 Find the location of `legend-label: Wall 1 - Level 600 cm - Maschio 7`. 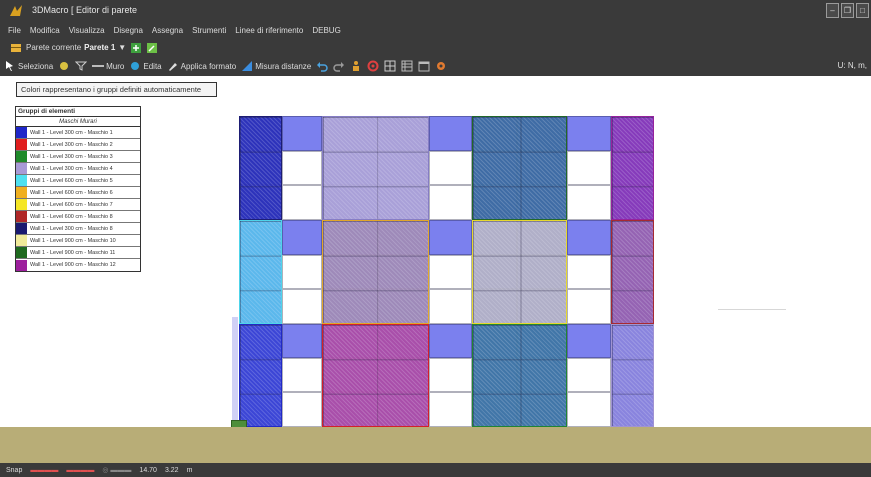

legend-label: Wall 1 - Level 600 cm - Maschio 7 is located at coordinates (71, 204).